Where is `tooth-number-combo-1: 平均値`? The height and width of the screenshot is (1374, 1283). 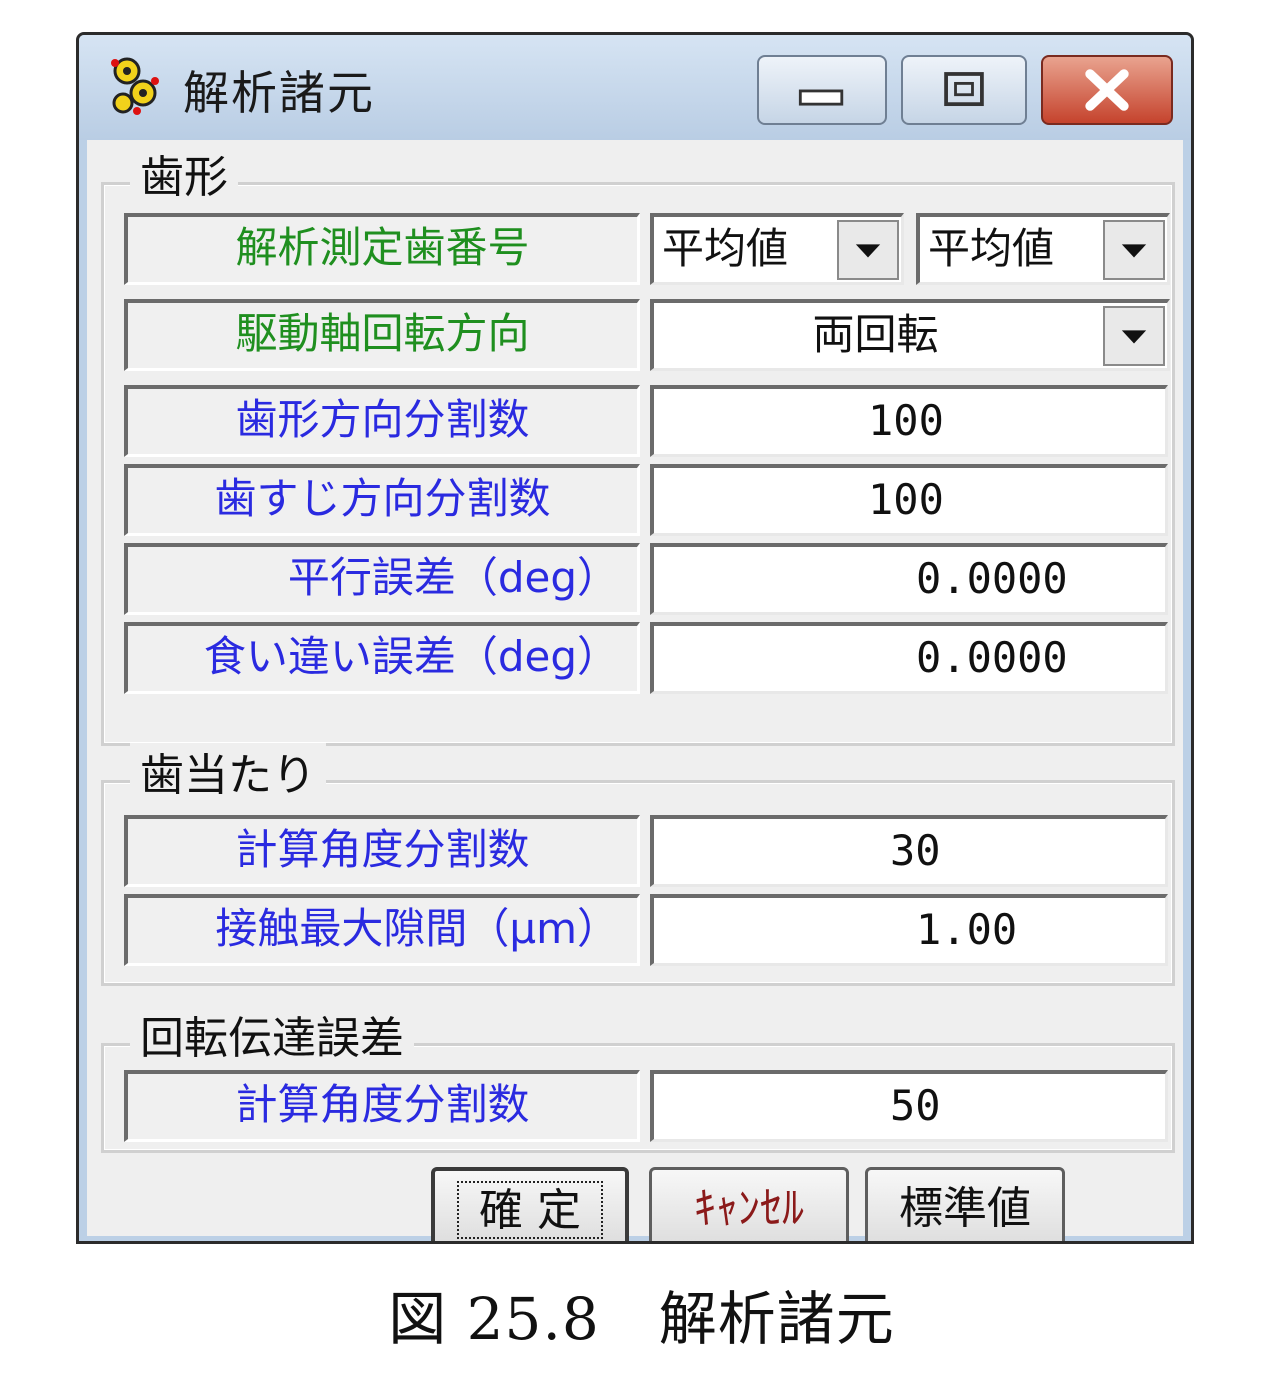
tooth-number-combo-1: 平均値 is located at coordinates (777, 249).